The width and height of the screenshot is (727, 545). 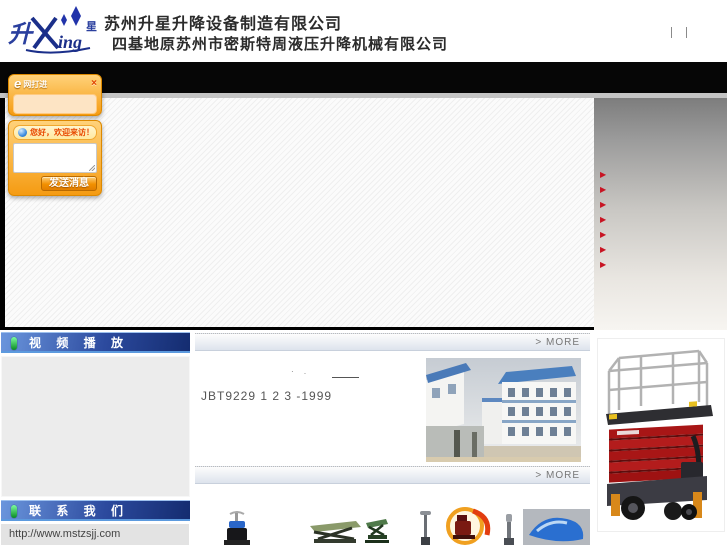 I want to click on chat-input-wrap, so click(x=55, y=158).